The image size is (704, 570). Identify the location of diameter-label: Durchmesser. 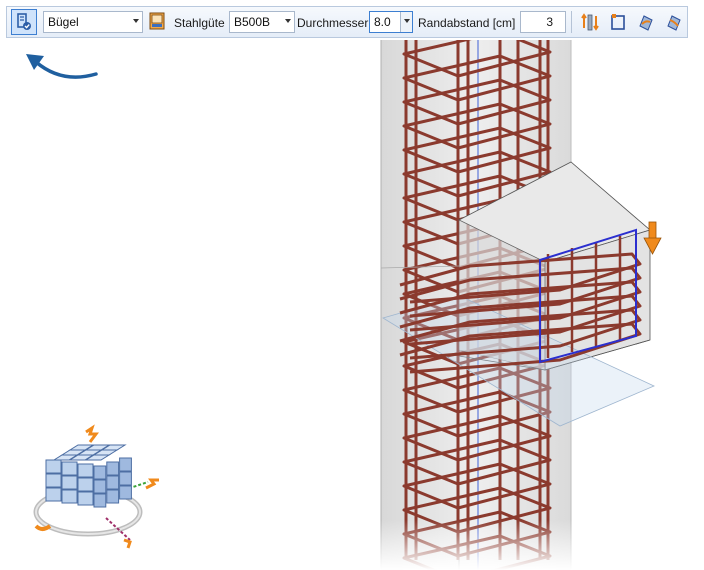
(333, 23).